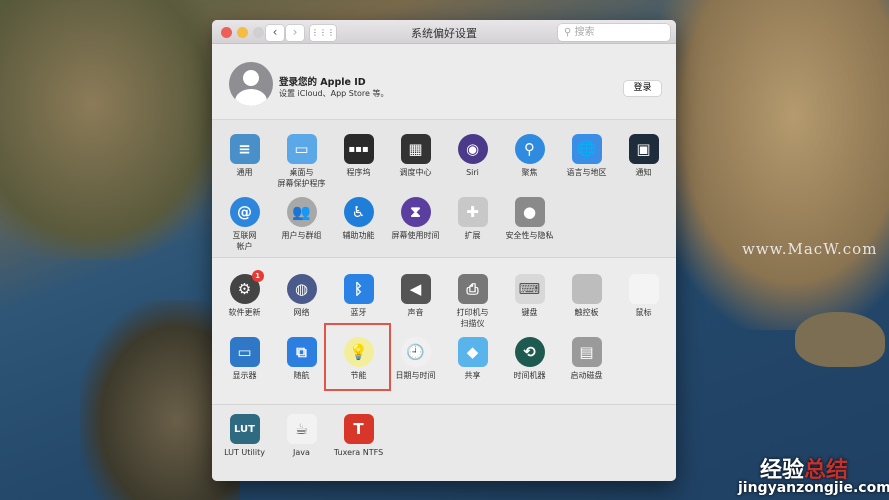 Image resolution: width=889 pixels, height=500 pixels. Describe the element at coordinates (358, 312) in the screenshot. I see `pref-pane-label: 蓝牙` at that location.